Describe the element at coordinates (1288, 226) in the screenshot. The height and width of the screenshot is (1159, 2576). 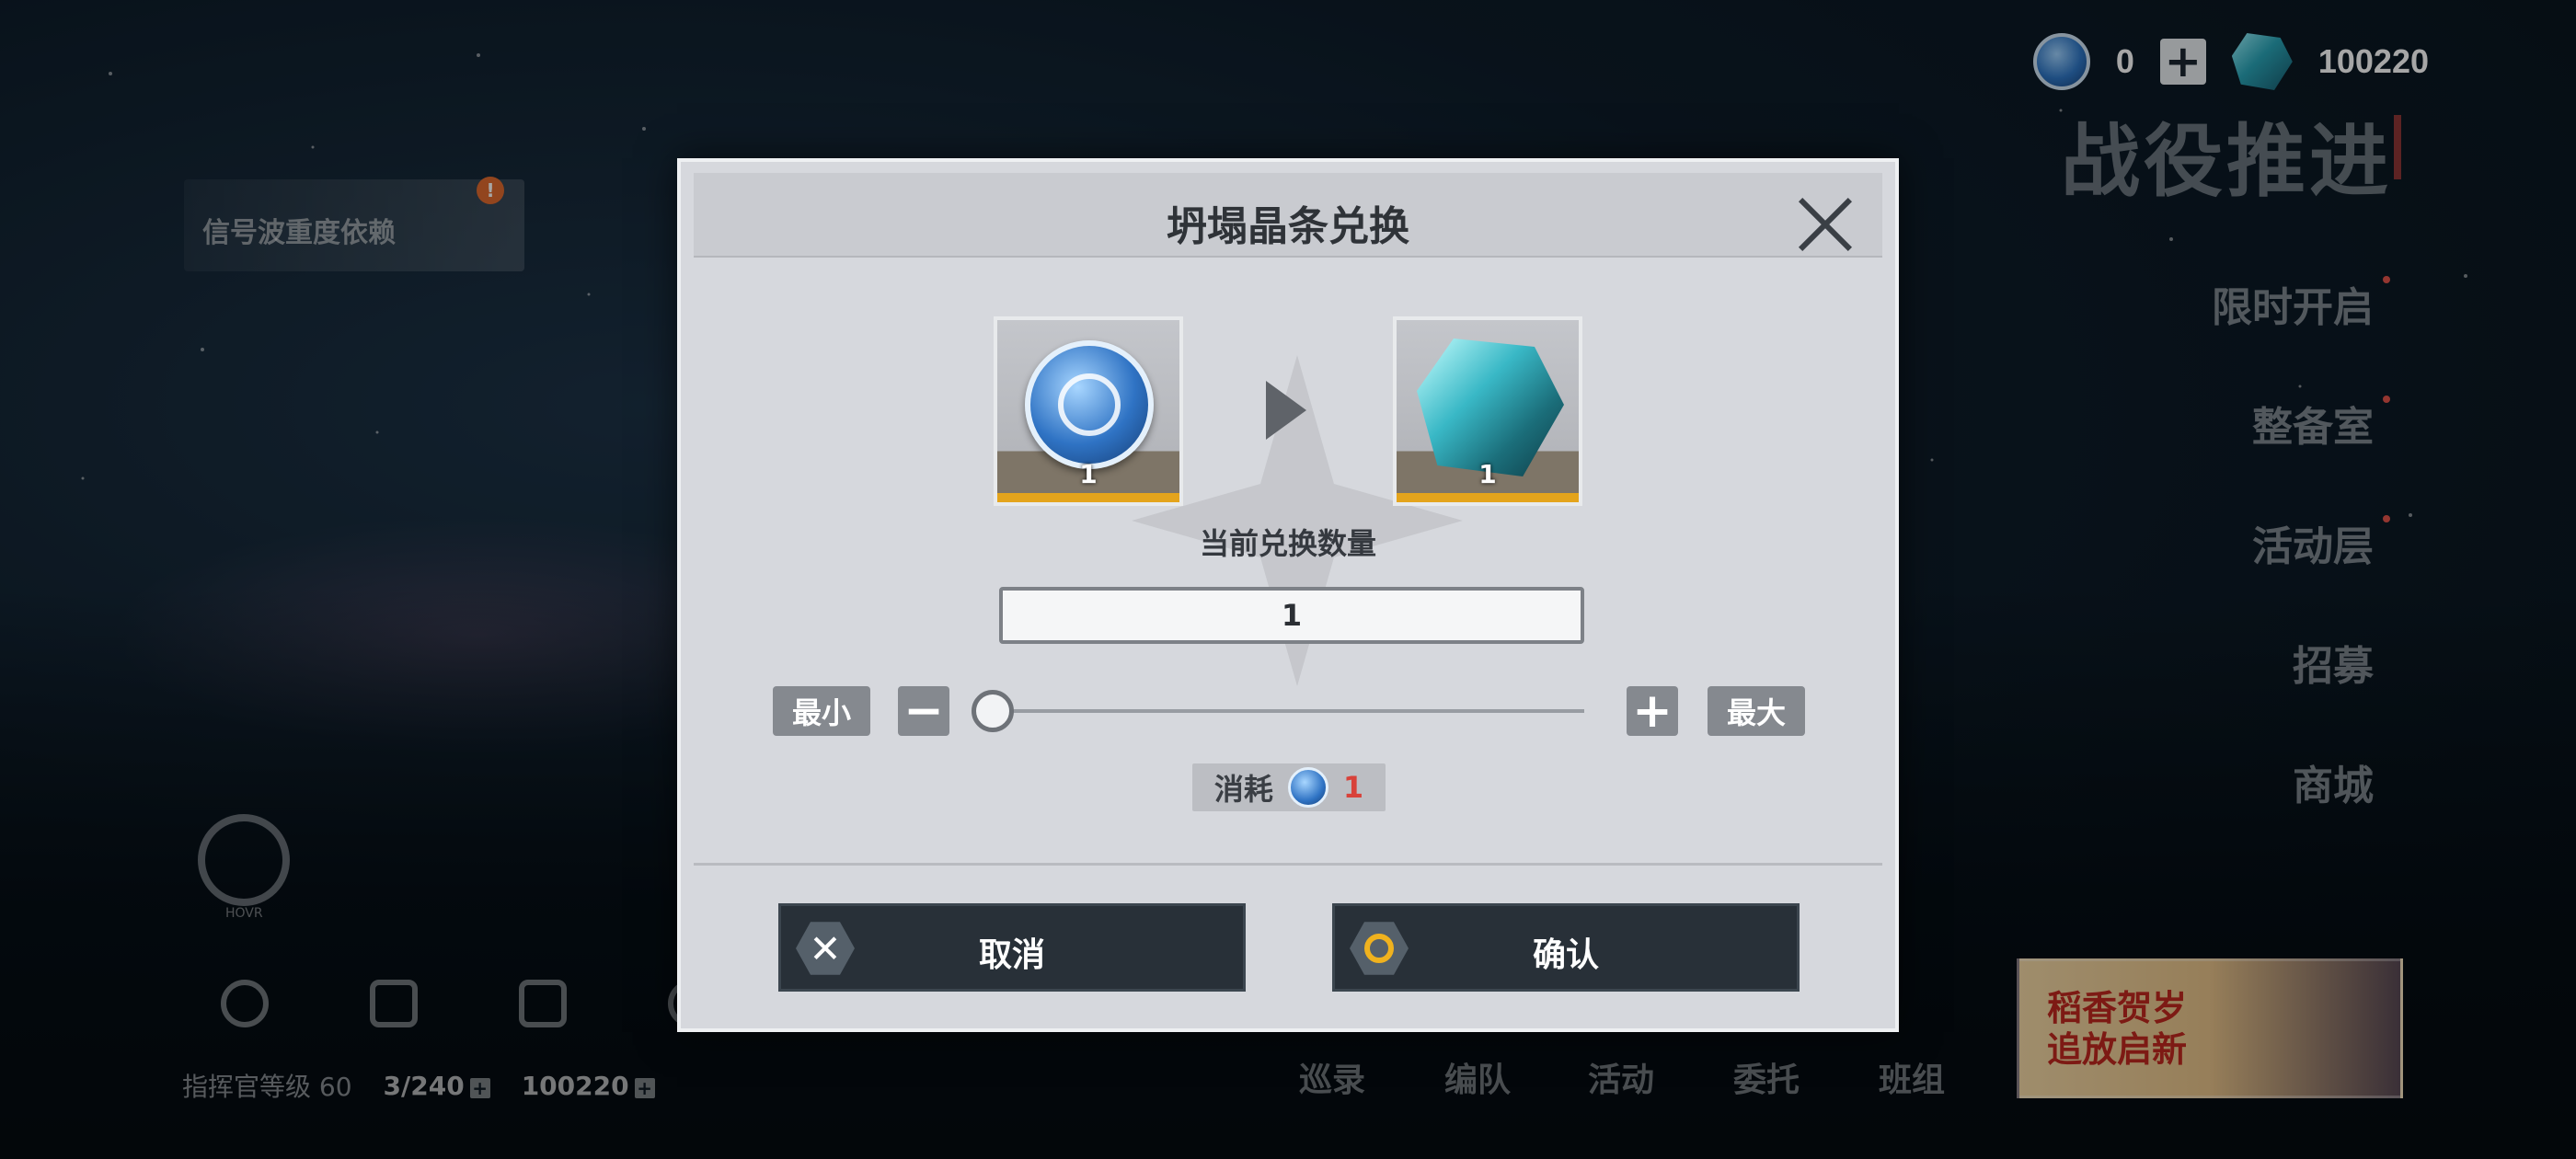
I see `dialog-title: 坍塌晶条兑换` at that location.